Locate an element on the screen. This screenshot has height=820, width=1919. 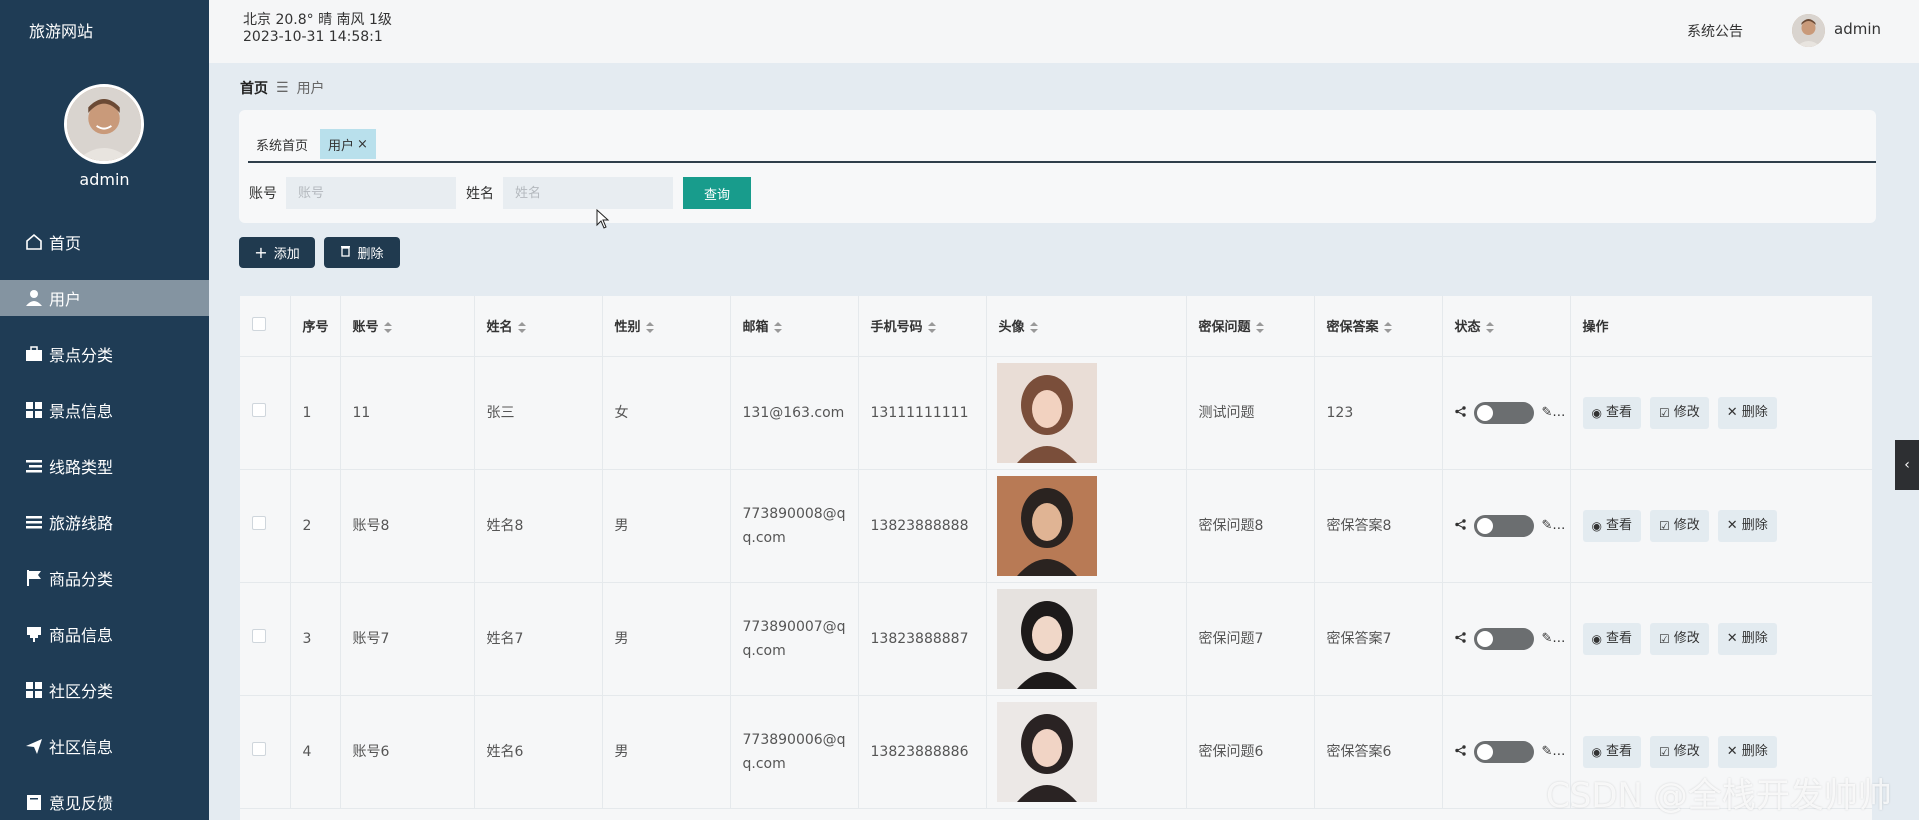
delete-button-label: 删除 is located at coordinates (370, 254).